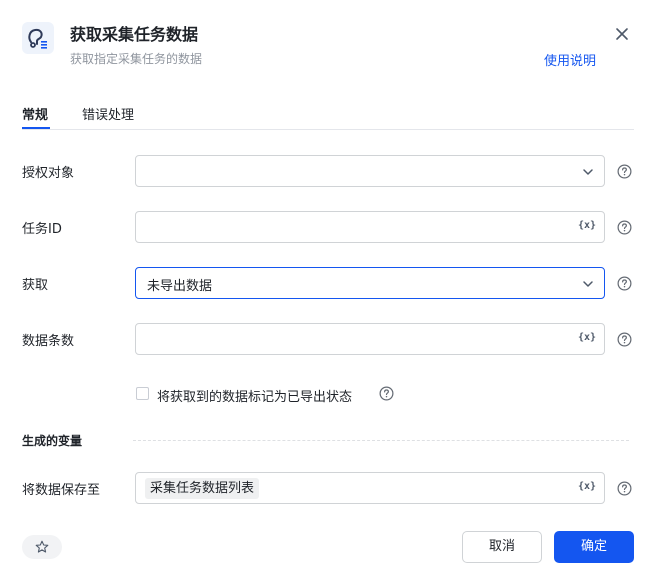 This screenshot has height=582, width=655. What do you see at coordinates (594, 547) in the screenshot?
I see `confirm-button: 确定` at bounding box center [594, 547].